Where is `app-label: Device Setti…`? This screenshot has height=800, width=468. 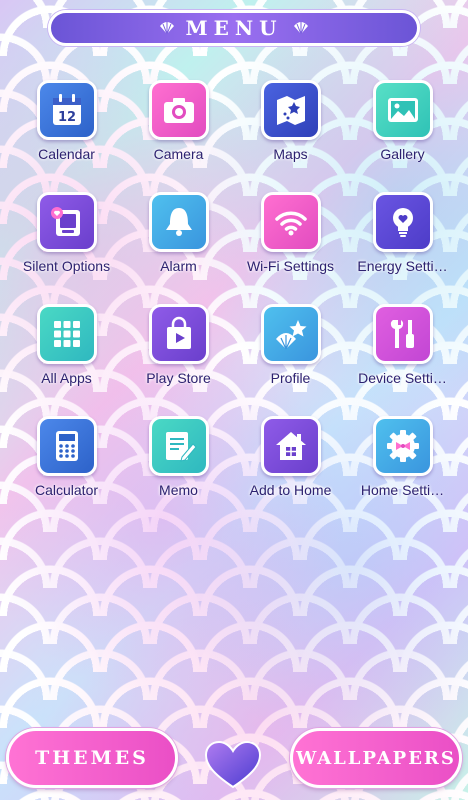
app-label: Device Setti… is located at coordinates (402, 378).